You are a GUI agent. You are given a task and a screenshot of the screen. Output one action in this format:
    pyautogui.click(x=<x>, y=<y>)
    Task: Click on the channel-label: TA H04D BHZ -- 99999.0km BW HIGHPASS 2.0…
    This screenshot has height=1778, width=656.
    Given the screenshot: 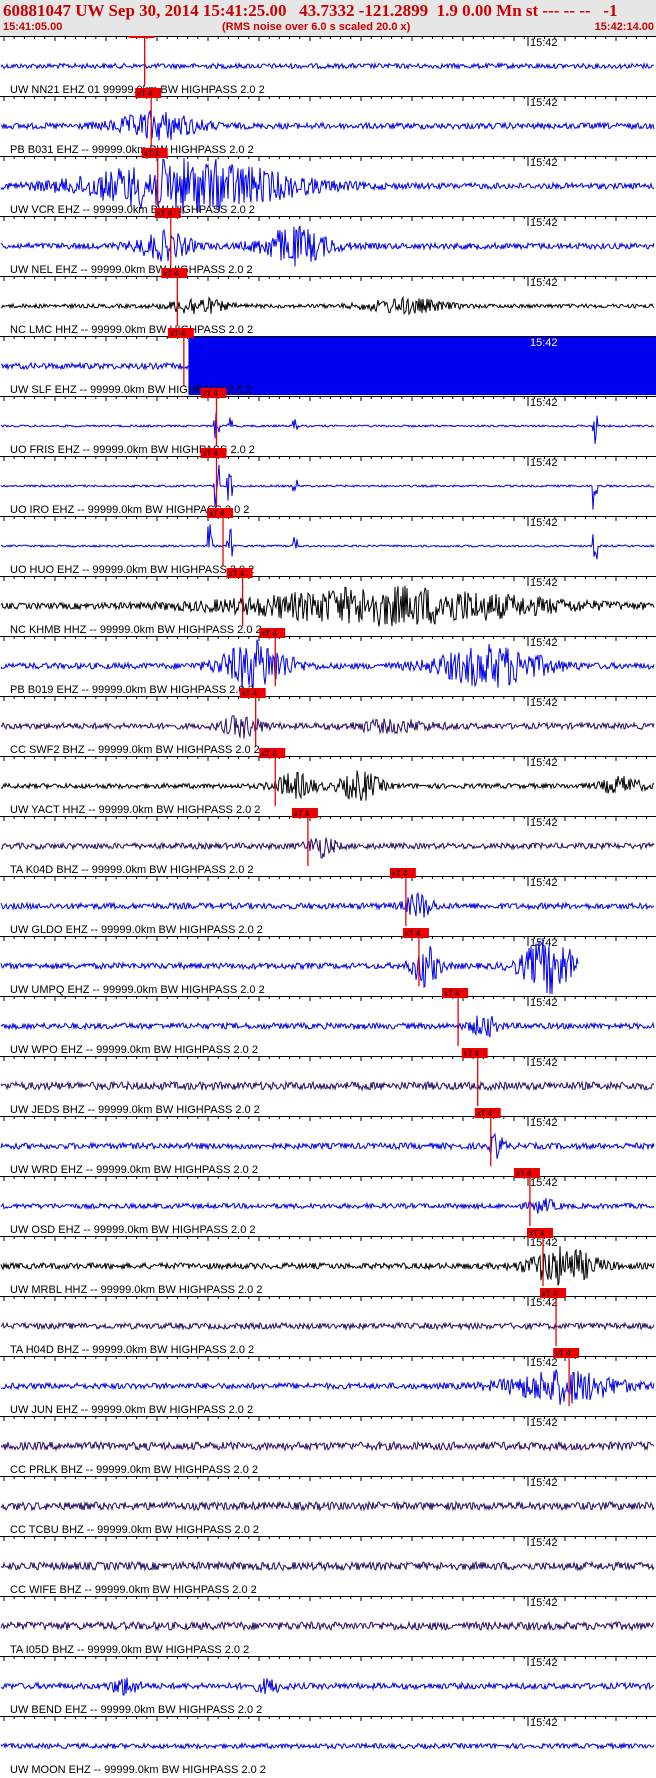 What is the action you would take?
    pyautogui.click(x=132, y=1350)
    